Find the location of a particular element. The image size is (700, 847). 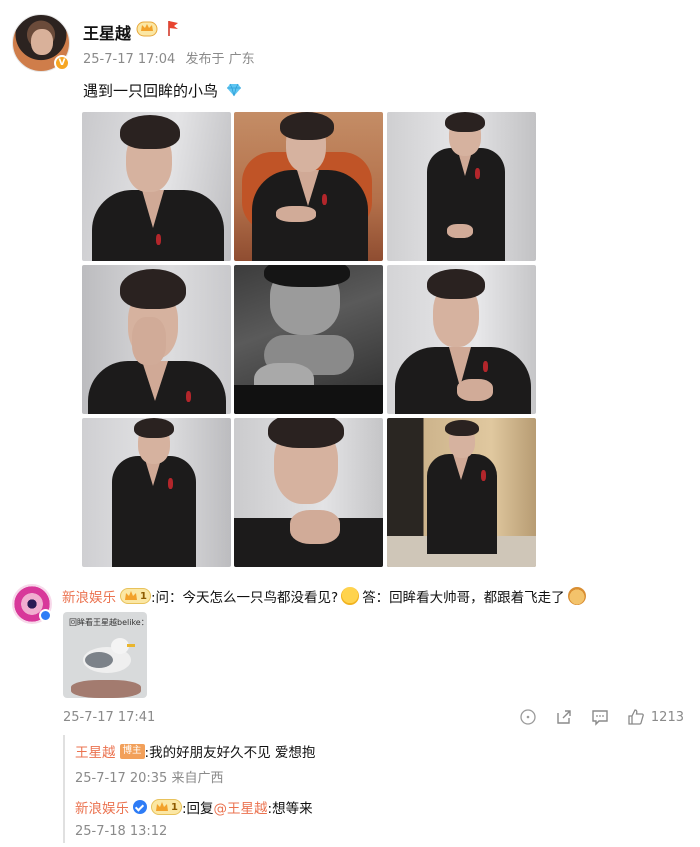

diamond-icon is located at coordinates (233, 90).